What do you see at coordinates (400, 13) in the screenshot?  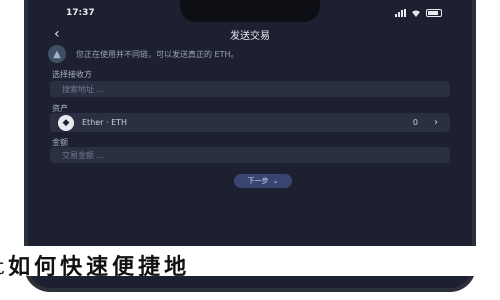 I see `signal-icon` at bounding box center [400, 13].